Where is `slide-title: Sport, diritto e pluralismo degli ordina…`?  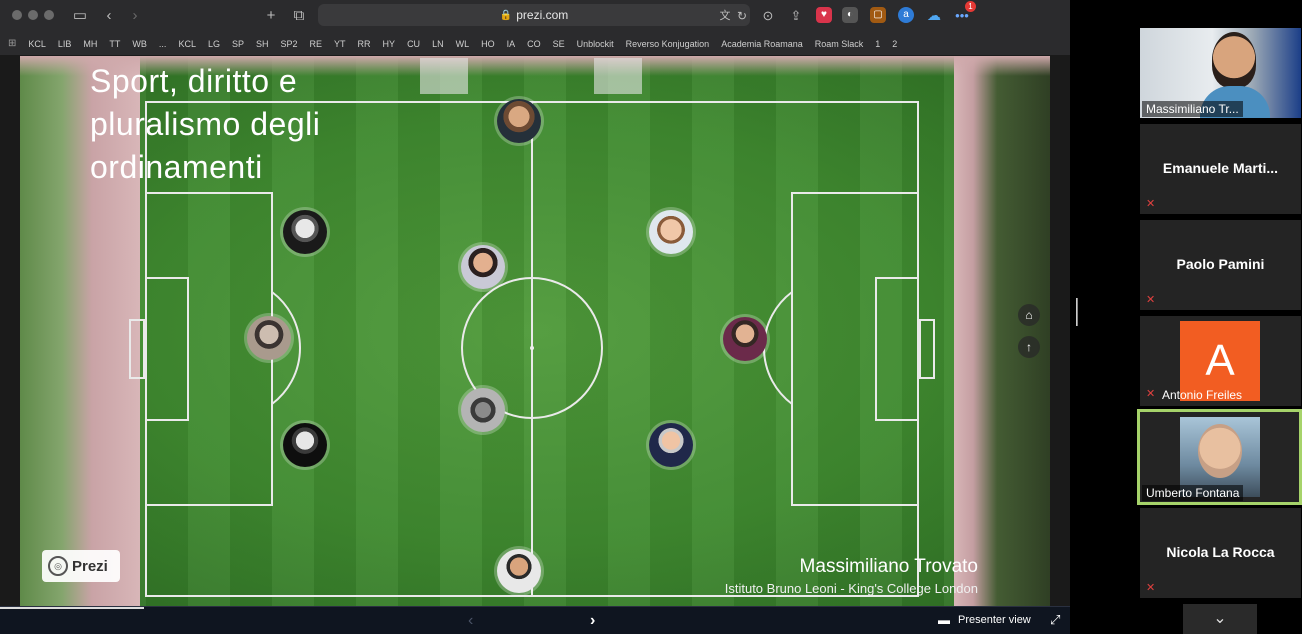
slide-title: Sport, diritto e pluralismo degli ordina… is located at coordinates (205, 124).